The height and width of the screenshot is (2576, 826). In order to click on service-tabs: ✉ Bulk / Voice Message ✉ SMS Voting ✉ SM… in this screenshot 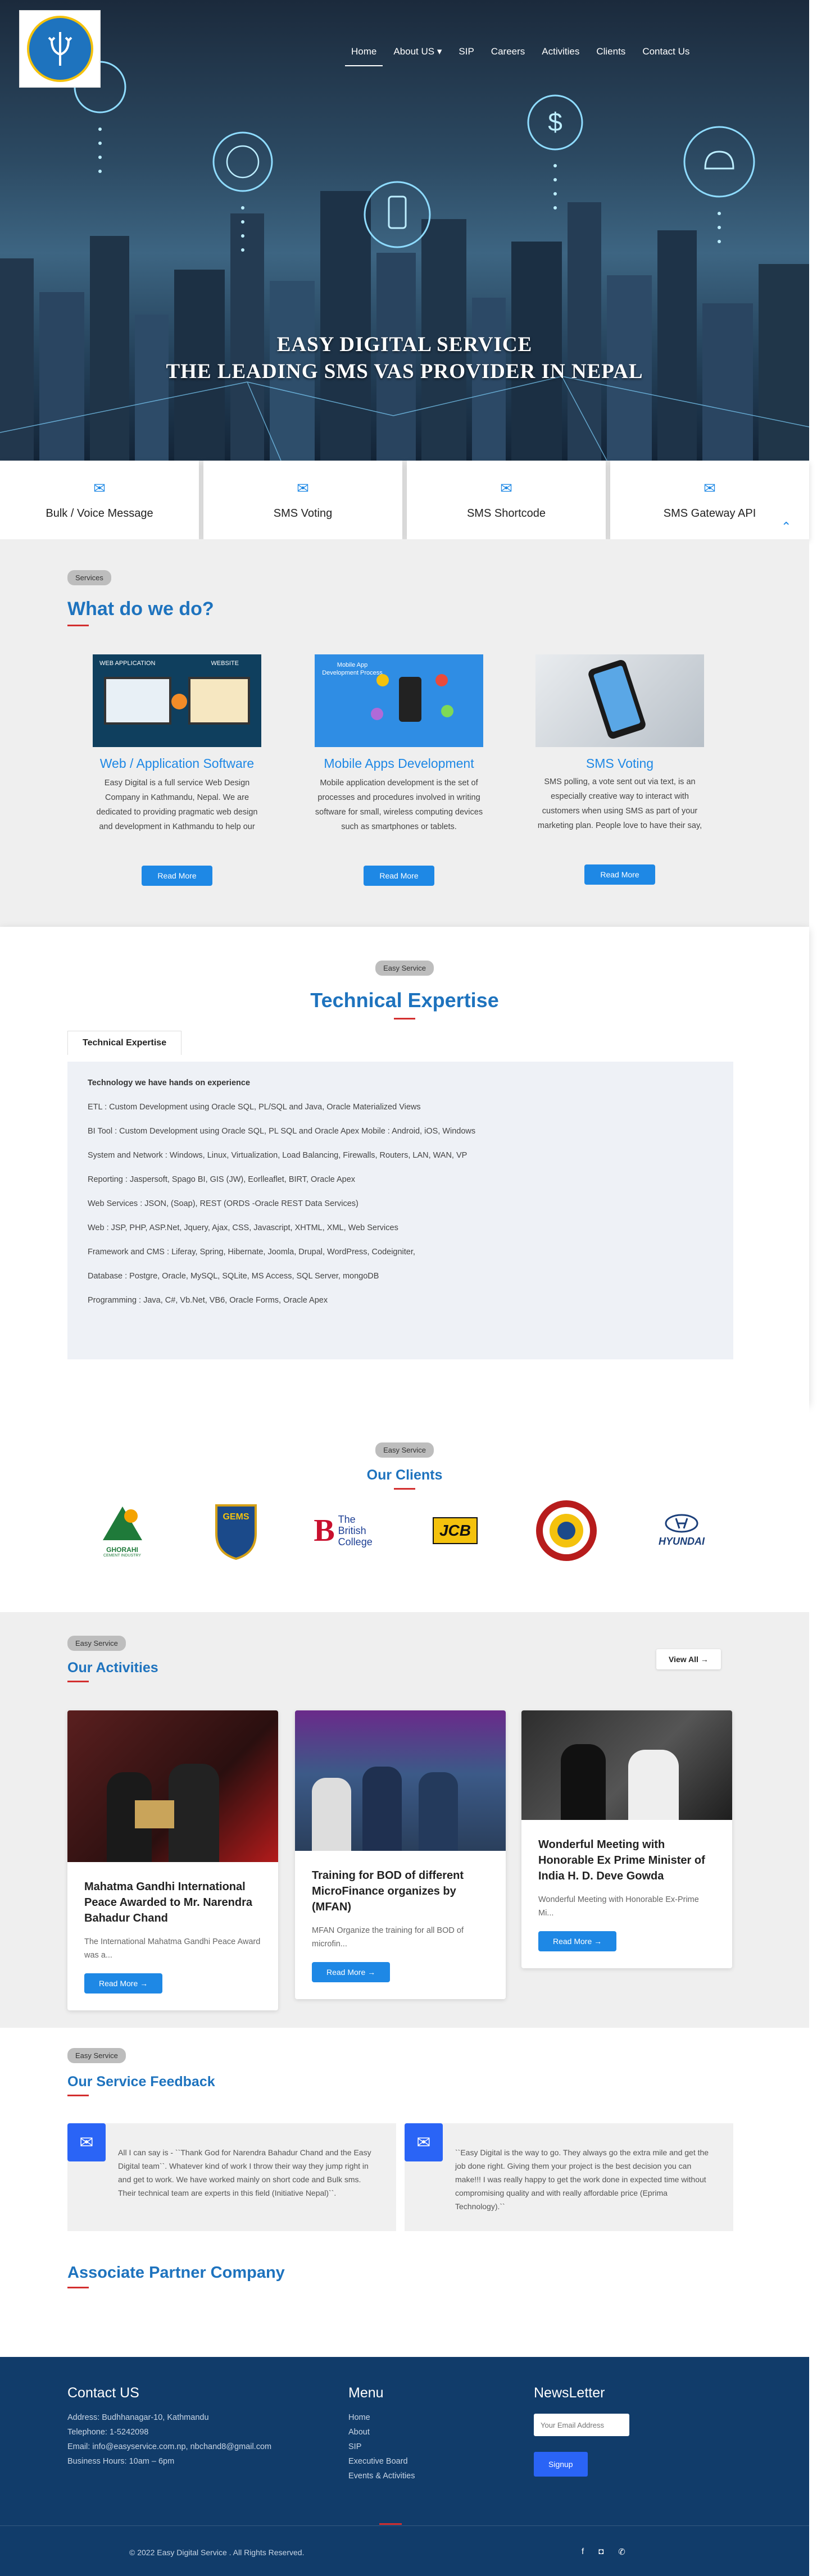, I will do `click(404, 500)`.